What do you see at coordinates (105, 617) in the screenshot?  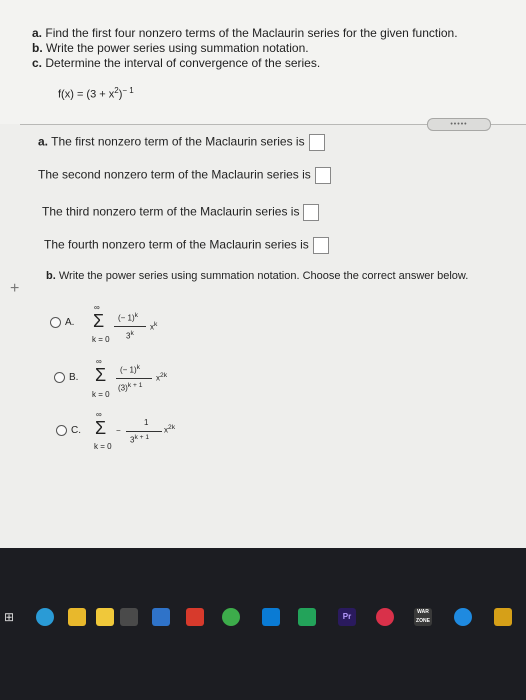 I see `notes-icon` at bounding box center [105, 617].